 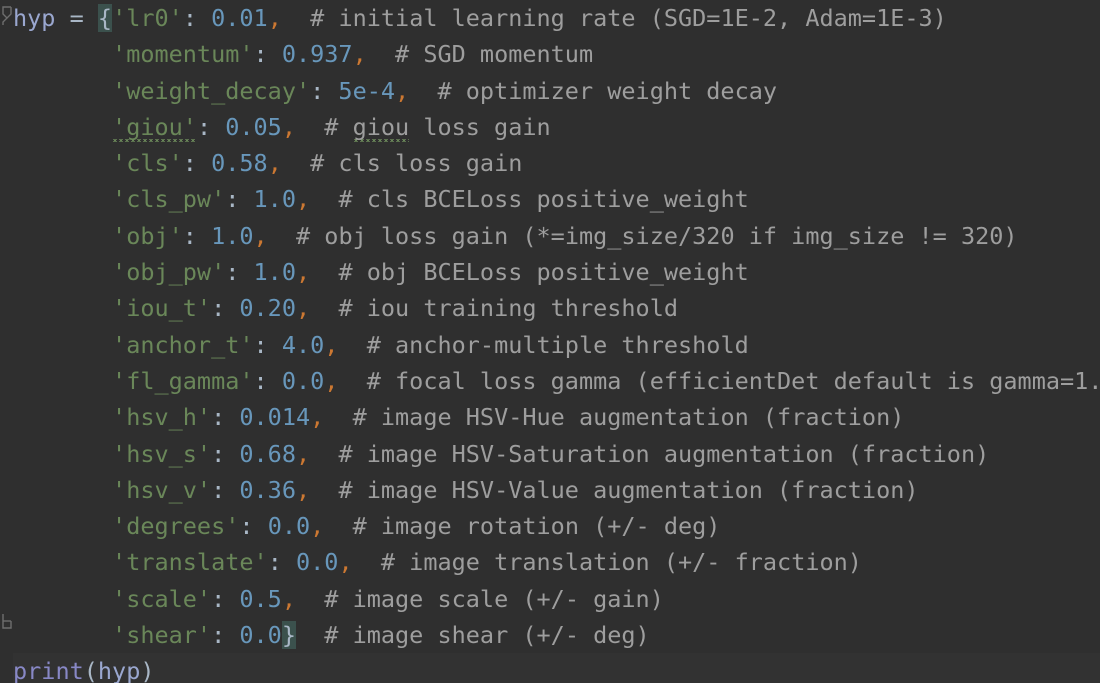 I want to click on dict-key-hsv-s: 'hsv_s', so click(x=162, y=453).